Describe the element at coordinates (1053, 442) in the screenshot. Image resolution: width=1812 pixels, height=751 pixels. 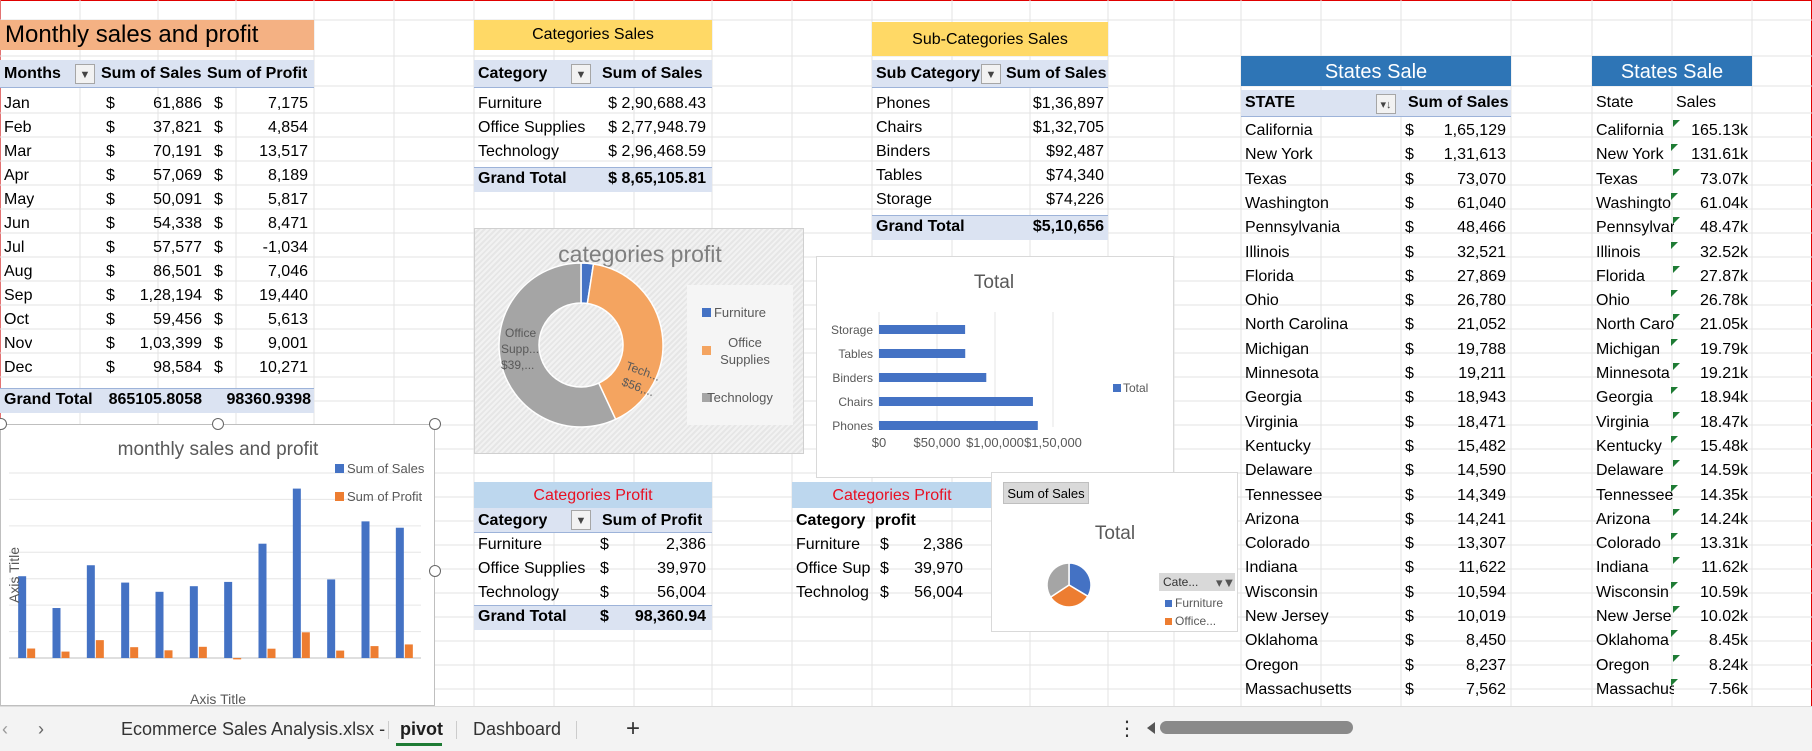
I see `x-tick-label: $1,50,000` at that location.